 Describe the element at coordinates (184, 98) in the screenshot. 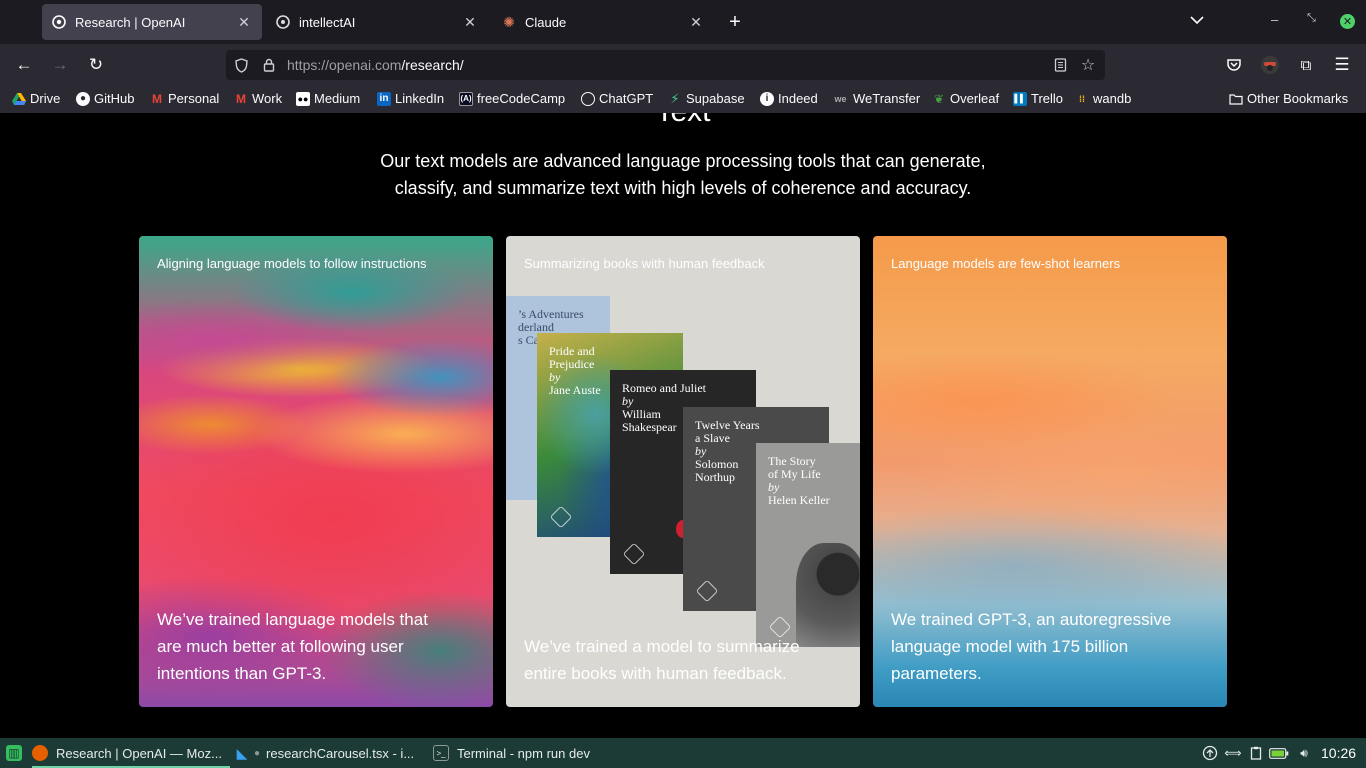

I see `bookmark-personal: M Personal` at that location.